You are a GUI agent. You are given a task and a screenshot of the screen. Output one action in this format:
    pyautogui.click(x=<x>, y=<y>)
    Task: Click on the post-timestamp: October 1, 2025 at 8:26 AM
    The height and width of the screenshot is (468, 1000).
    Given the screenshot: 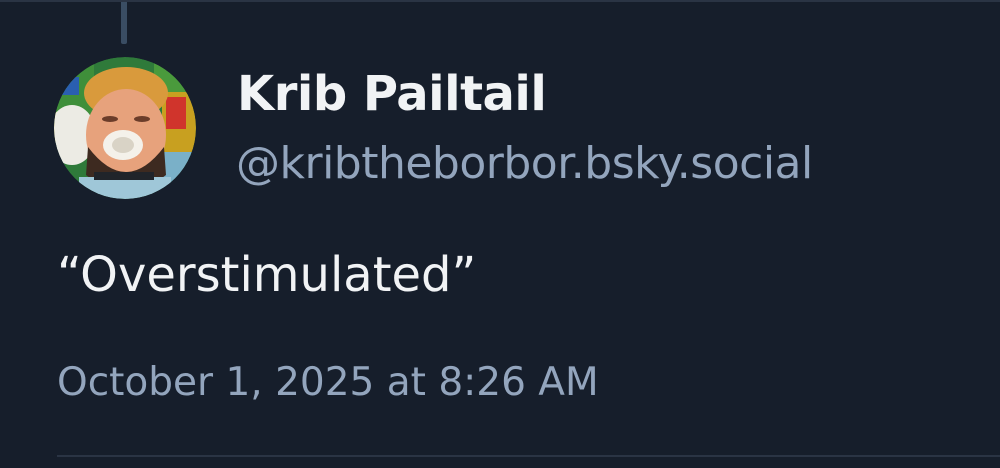 What is the action you would take?
    pyautogui.click(x=328, y=382)
    